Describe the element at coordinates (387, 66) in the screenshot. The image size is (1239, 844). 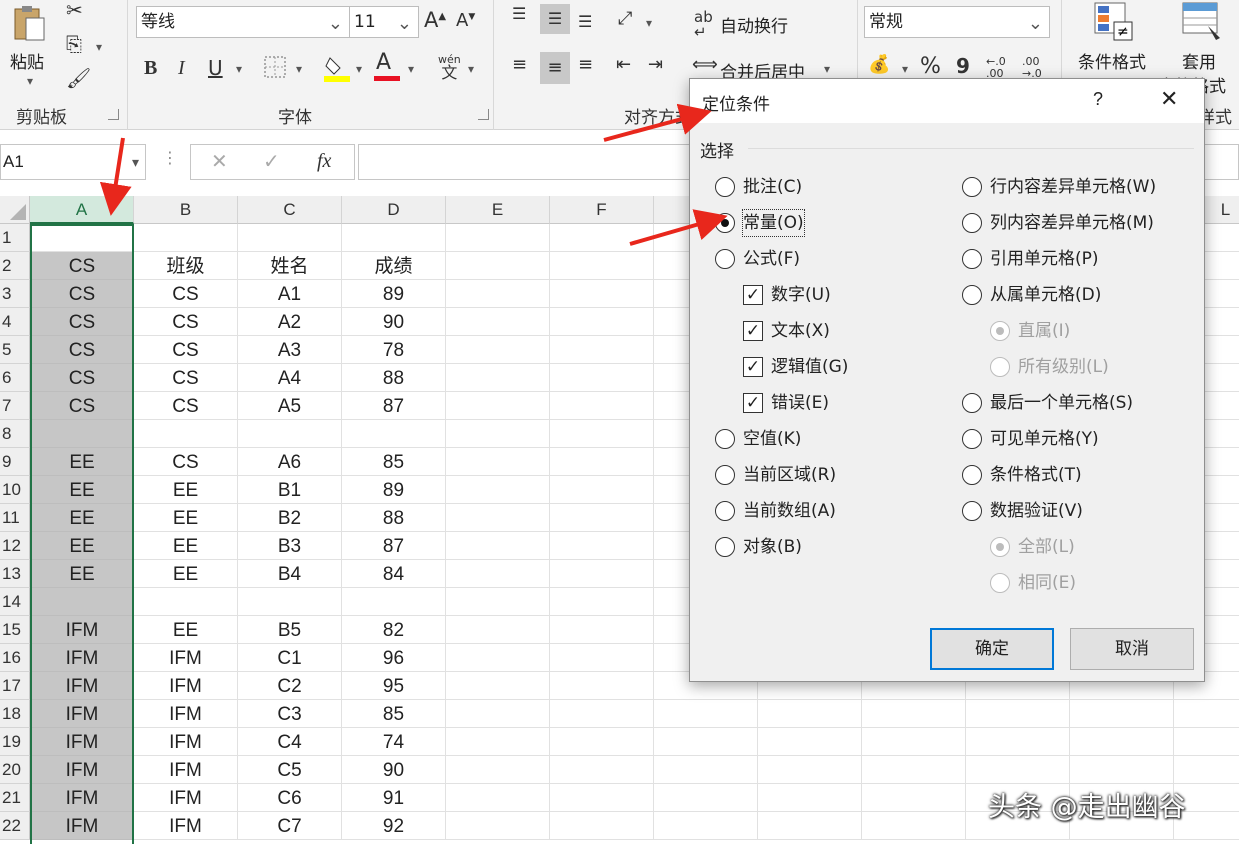
I see `font-color-icon: A` at that location.